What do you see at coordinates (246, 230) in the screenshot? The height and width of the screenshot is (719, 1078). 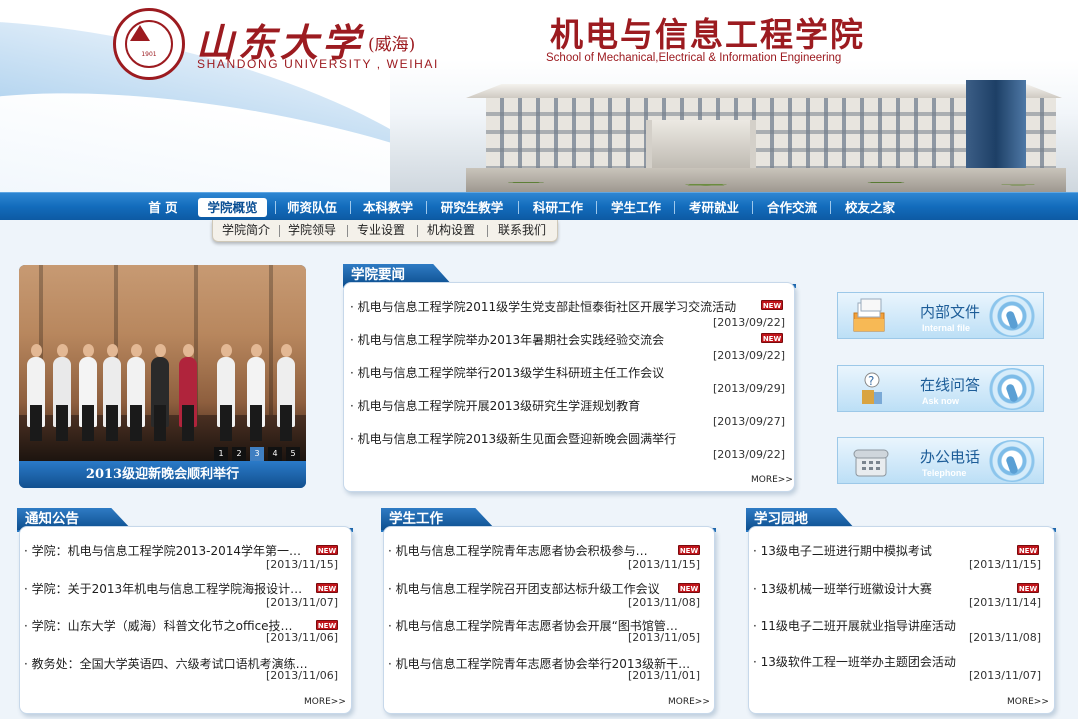 I see `subnav-item-intro: 学院简介` at bounding box center [246, 230].